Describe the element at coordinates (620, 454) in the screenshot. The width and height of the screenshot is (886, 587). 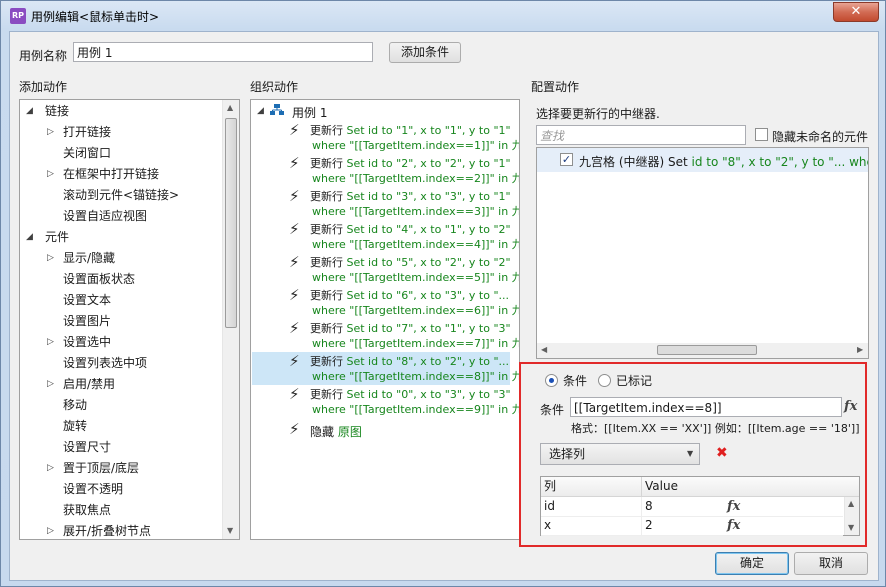
I see `select-column-dropdown: 选择列 ▼` at that location.